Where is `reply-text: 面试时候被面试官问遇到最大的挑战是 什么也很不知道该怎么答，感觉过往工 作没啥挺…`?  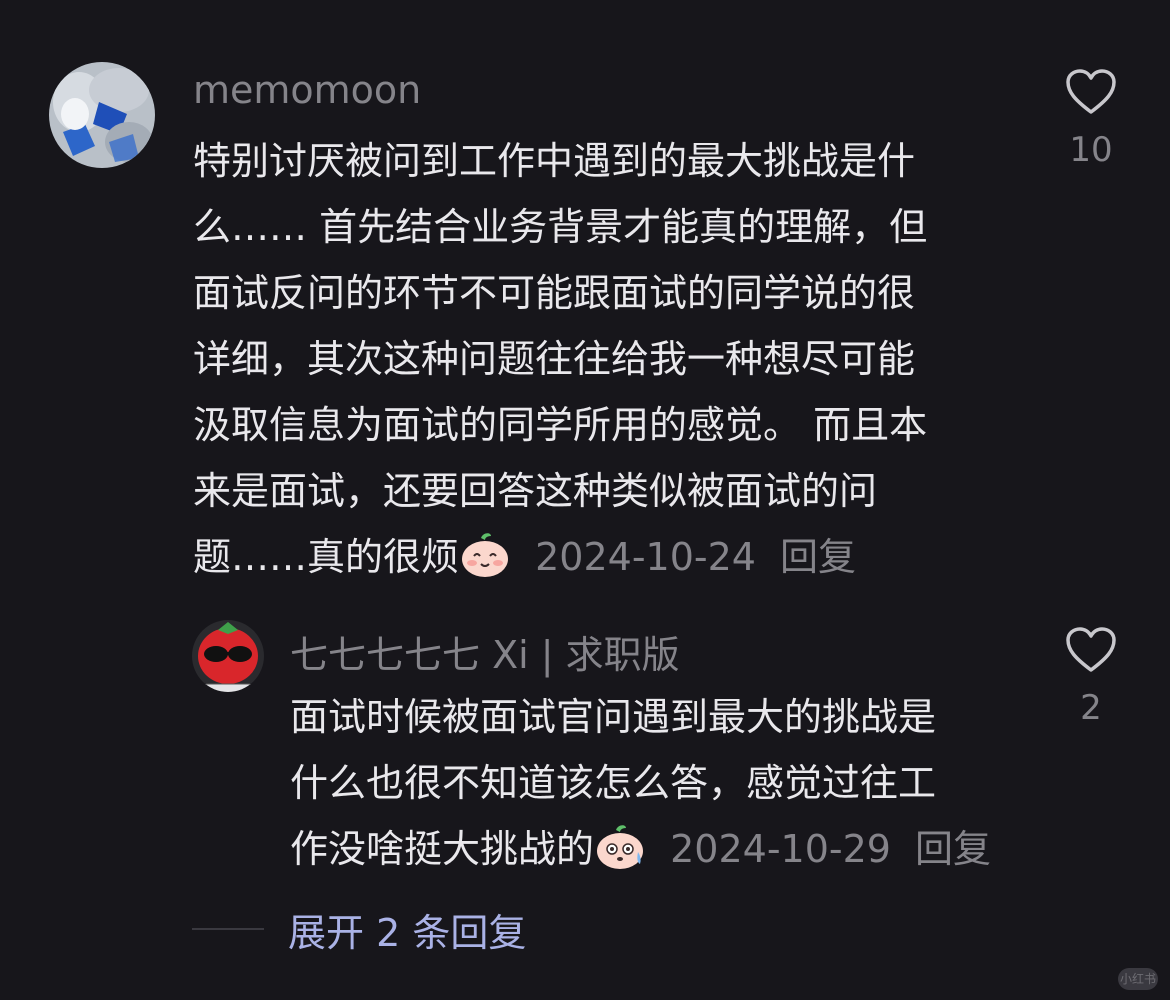 reply-text: 面试时候被面试官问遇到最大的挑战是 什么也很不知道该怎么答，感觉过往工 作没啥挺… is located at coordinates (640, 787).